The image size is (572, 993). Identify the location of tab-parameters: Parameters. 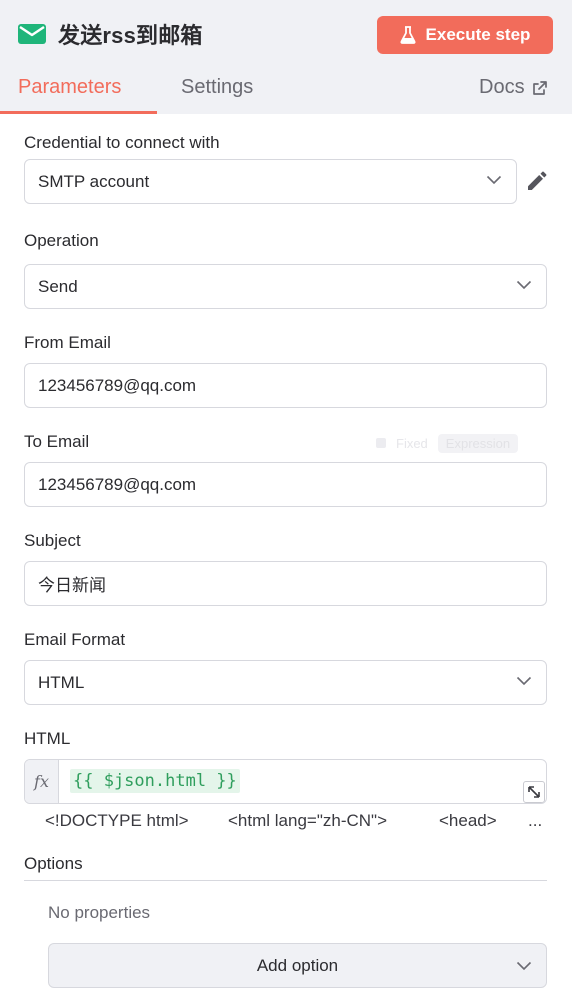
(69, 87).